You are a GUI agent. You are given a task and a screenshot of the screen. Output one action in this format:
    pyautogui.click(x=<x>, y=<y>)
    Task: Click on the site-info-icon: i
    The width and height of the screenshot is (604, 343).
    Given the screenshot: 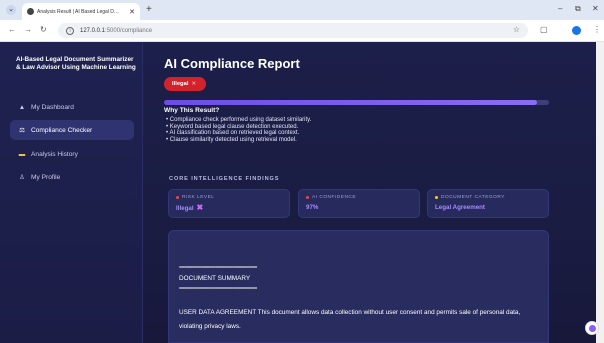 What is the action you would take?
    pyautogui.click(x=70, y=30)
    